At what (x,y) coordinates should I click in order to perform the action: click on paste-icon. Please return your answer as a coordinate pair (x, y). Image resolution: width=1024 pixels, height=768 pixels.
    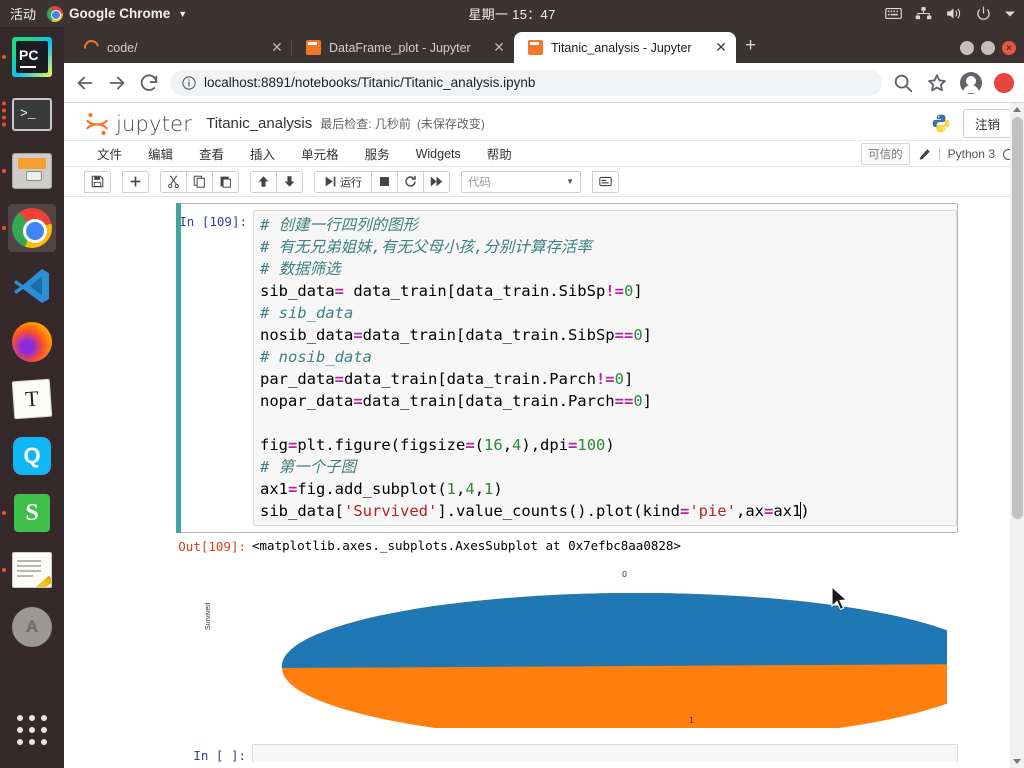
    Looking at the image, I should click on (225, 182).